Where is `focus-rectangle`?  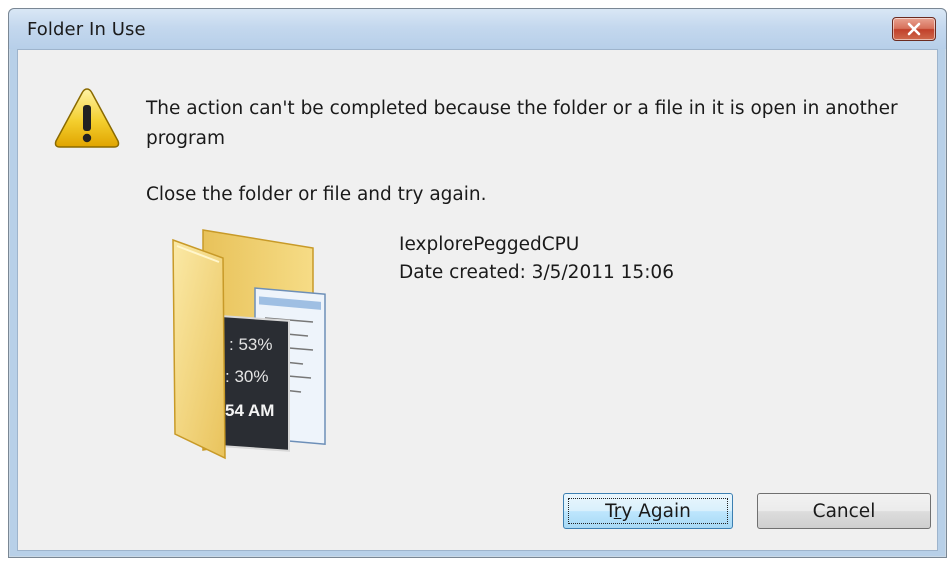 focus-rectangle is located at coordinates (648, 511).